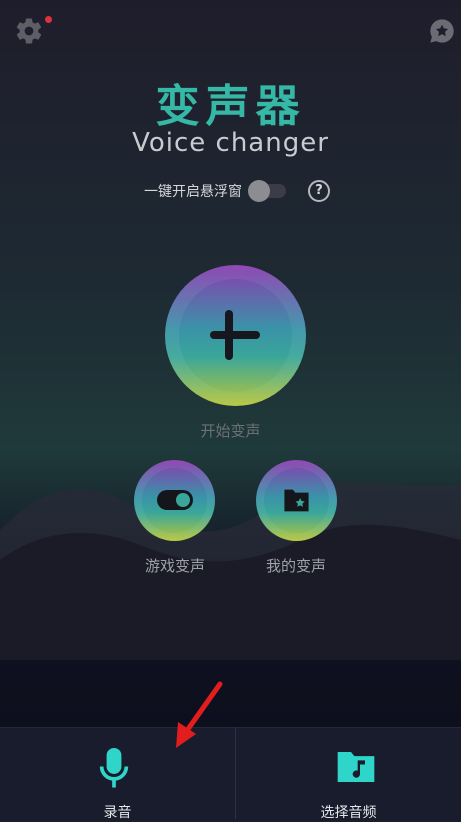 This screenshot has width=461, height=822. I want to click on settings-gear-icon, so click(29, 31).